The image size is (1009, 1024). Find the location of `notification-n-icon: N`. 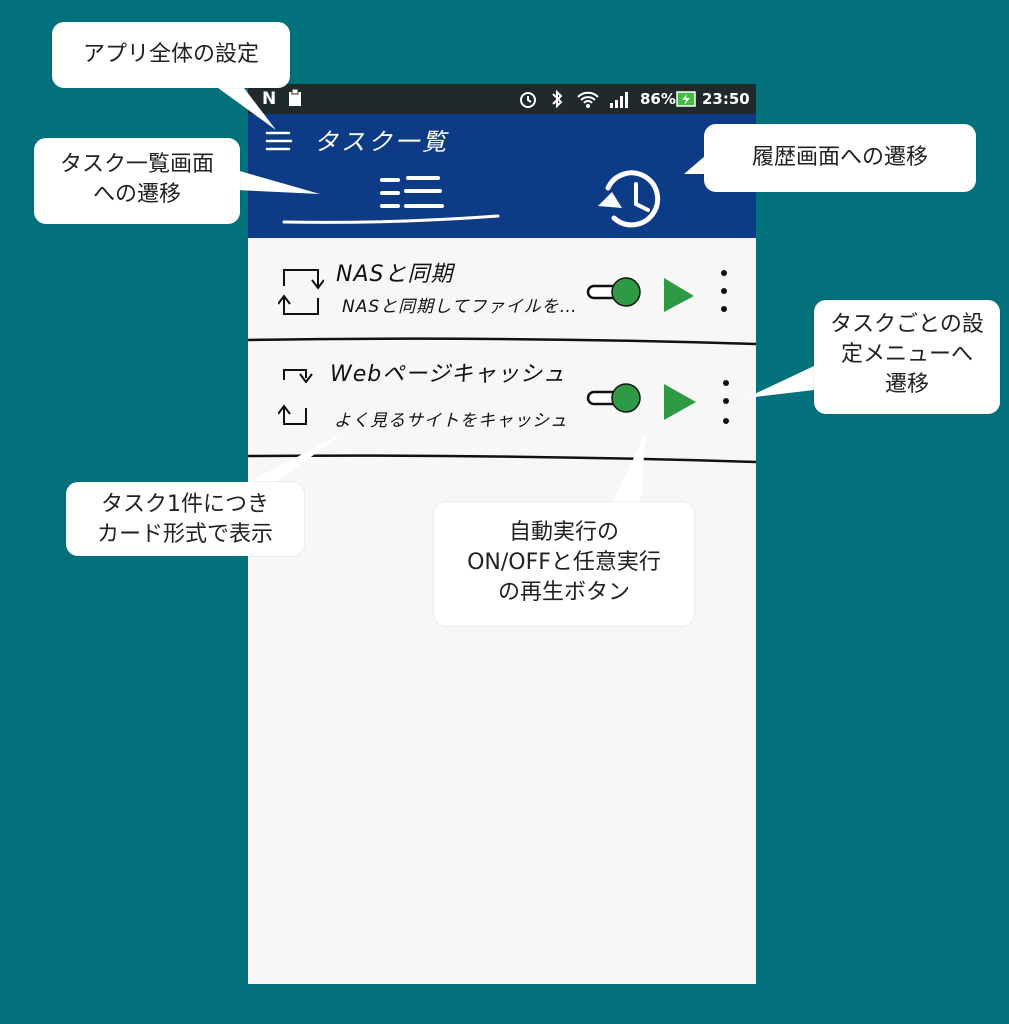

notification-n-icon: N is located at coordinates (269, 99).